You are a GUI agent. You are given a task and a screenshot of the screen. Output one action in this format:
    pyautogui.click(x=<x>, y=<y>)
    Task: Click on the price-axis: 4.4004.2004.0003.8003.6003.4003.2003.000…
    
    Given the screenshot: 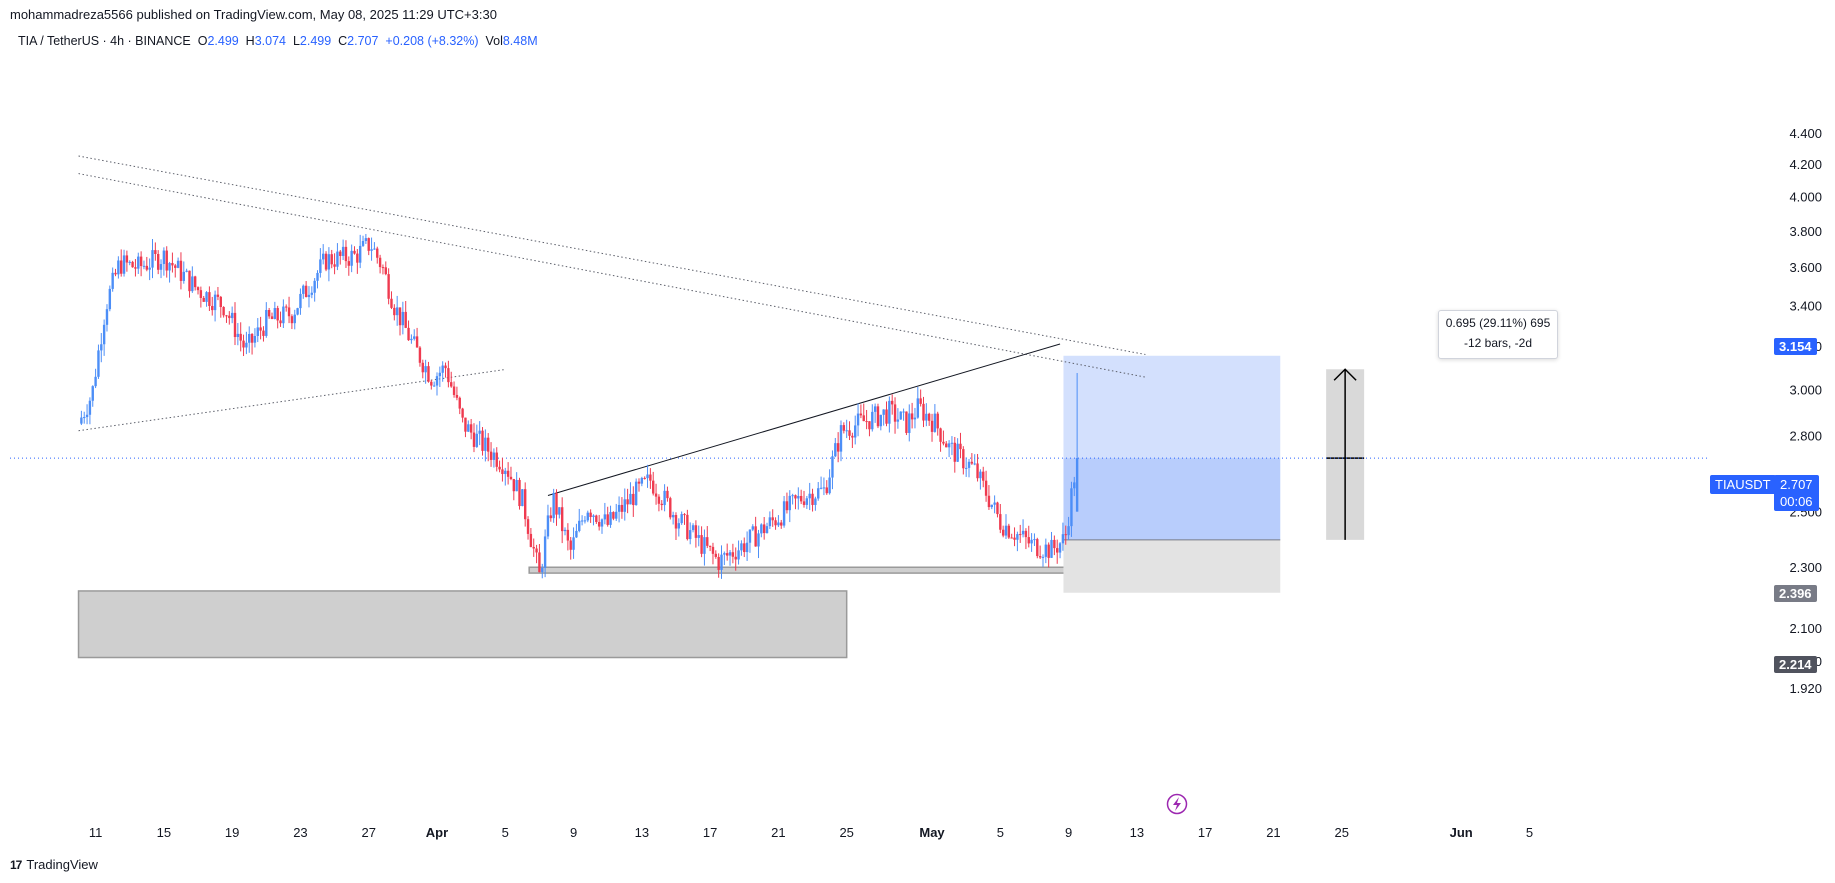 What is the action you would take?
    pyautogui.click(x=1805, y=411)
    